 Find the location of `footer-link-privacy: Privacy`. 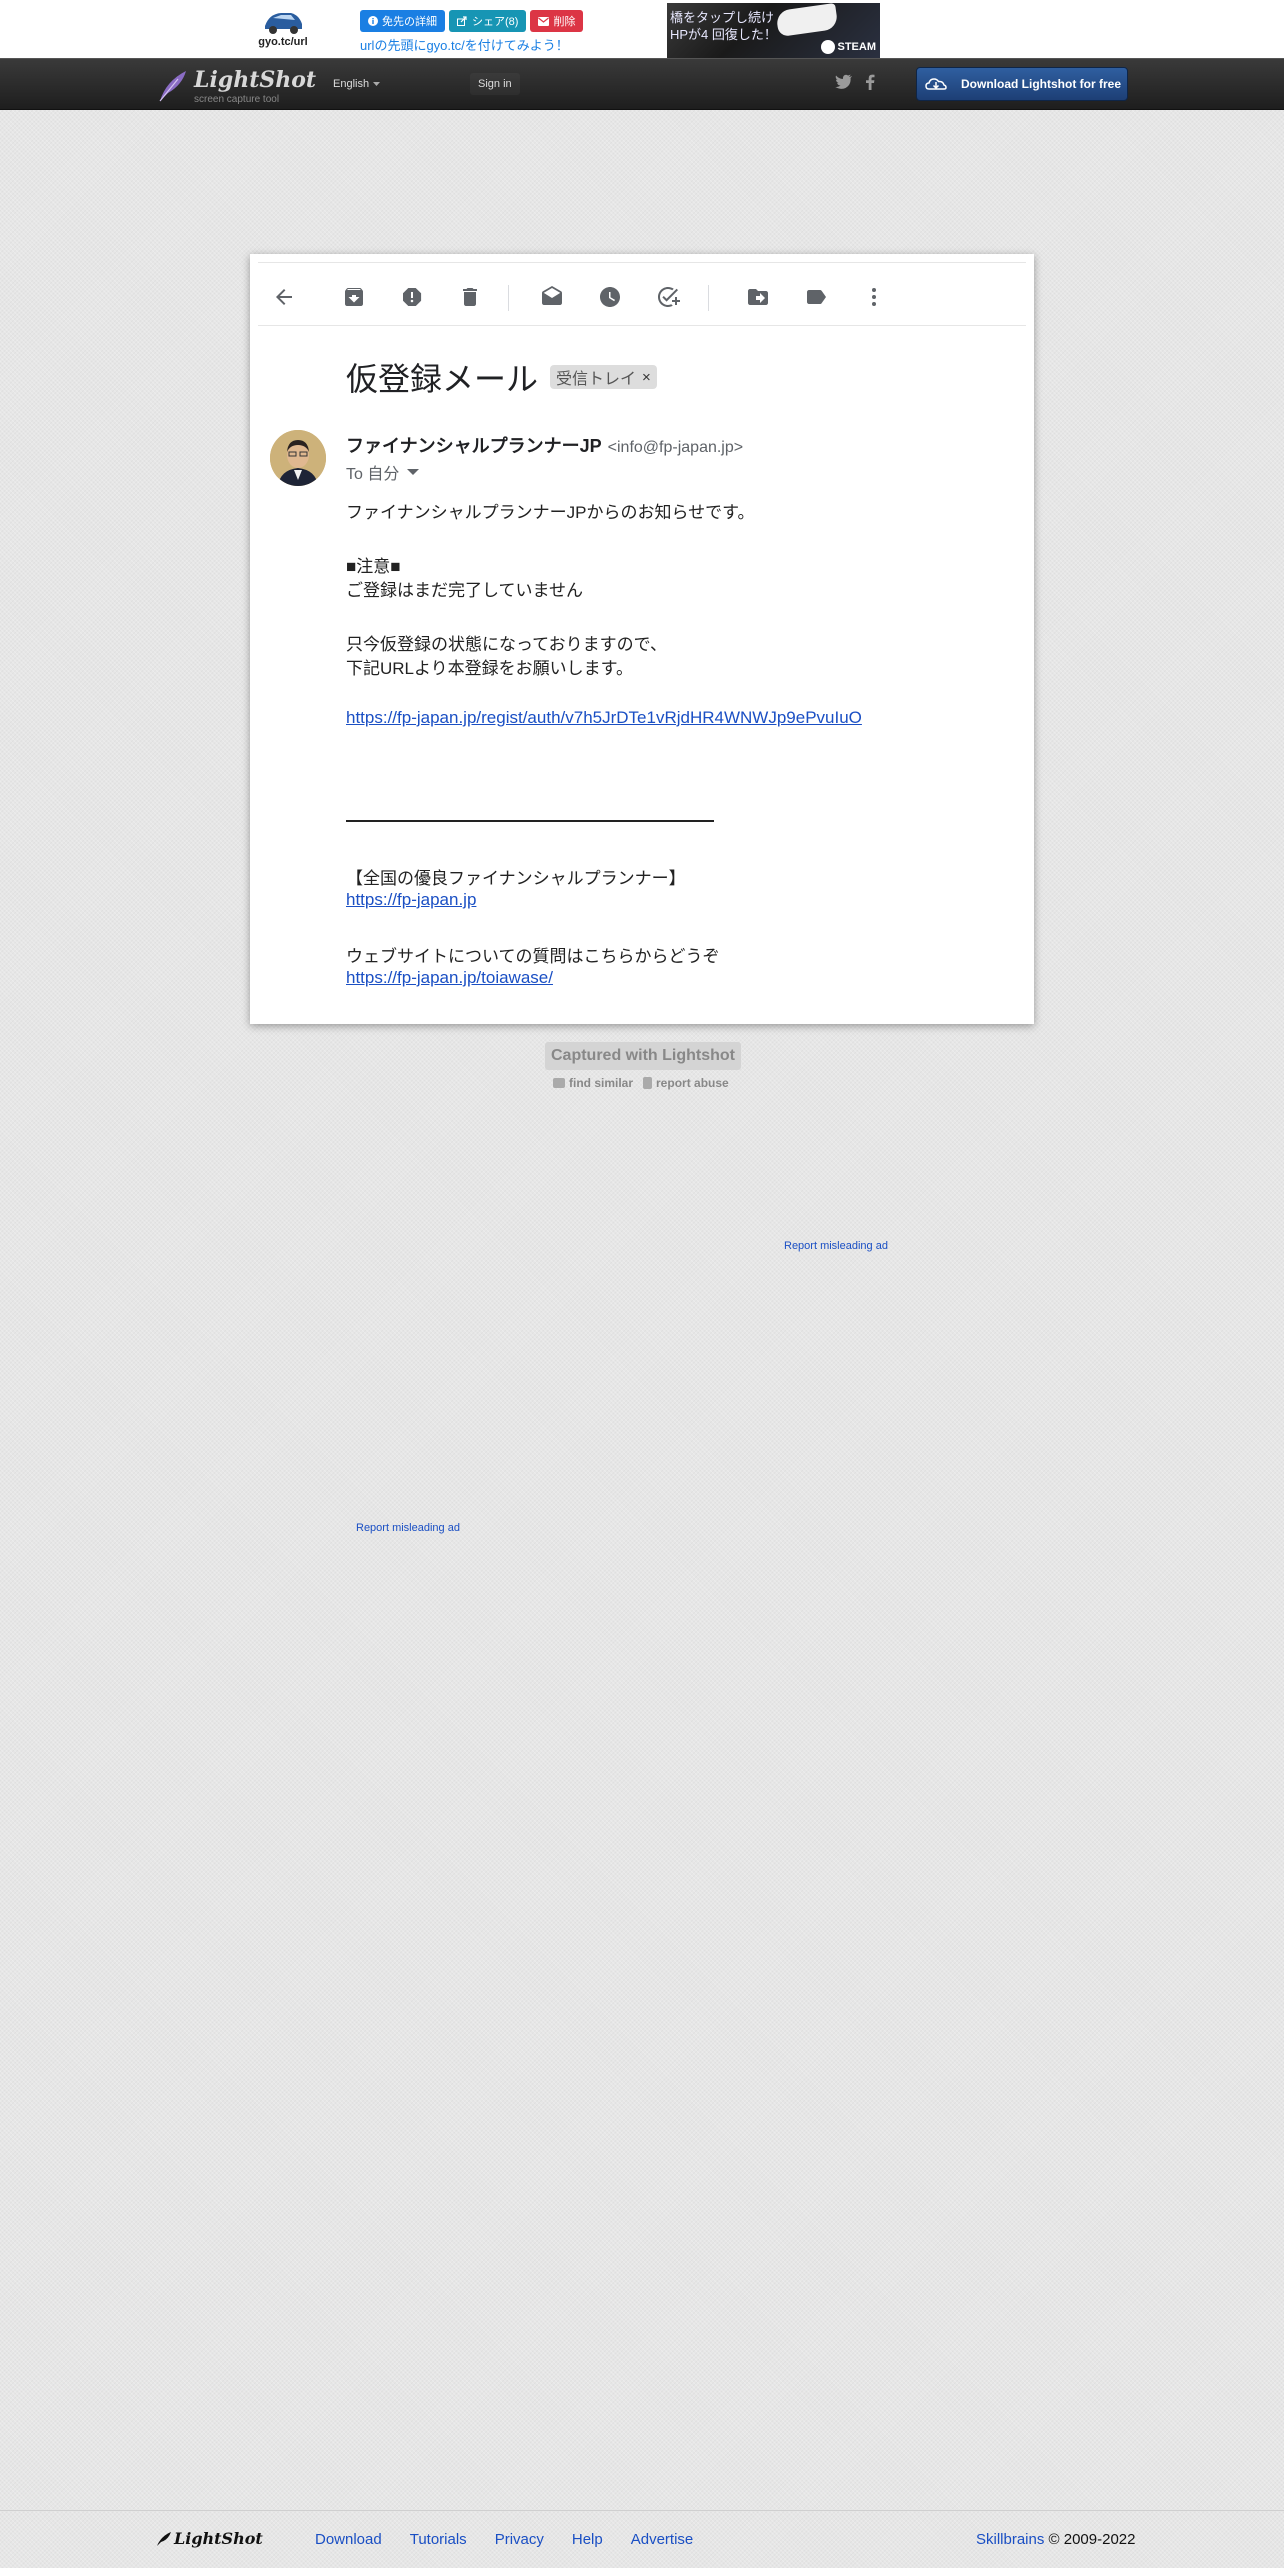

footer-link-privacy: Privacy is located at coordinates (519, 2539).